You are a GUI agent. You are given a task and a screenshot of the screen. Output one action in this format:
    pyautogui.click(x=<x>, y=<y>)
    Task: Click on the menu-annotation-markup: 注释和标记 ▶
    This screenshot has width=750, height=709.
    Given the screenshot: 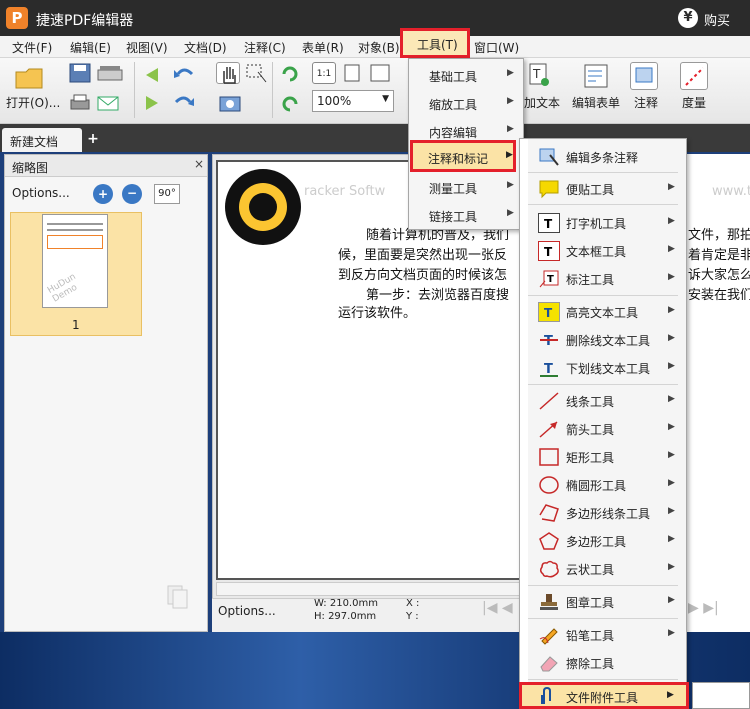 What is the action you would take?
    pyautogui.click(x=463, y=156)
    